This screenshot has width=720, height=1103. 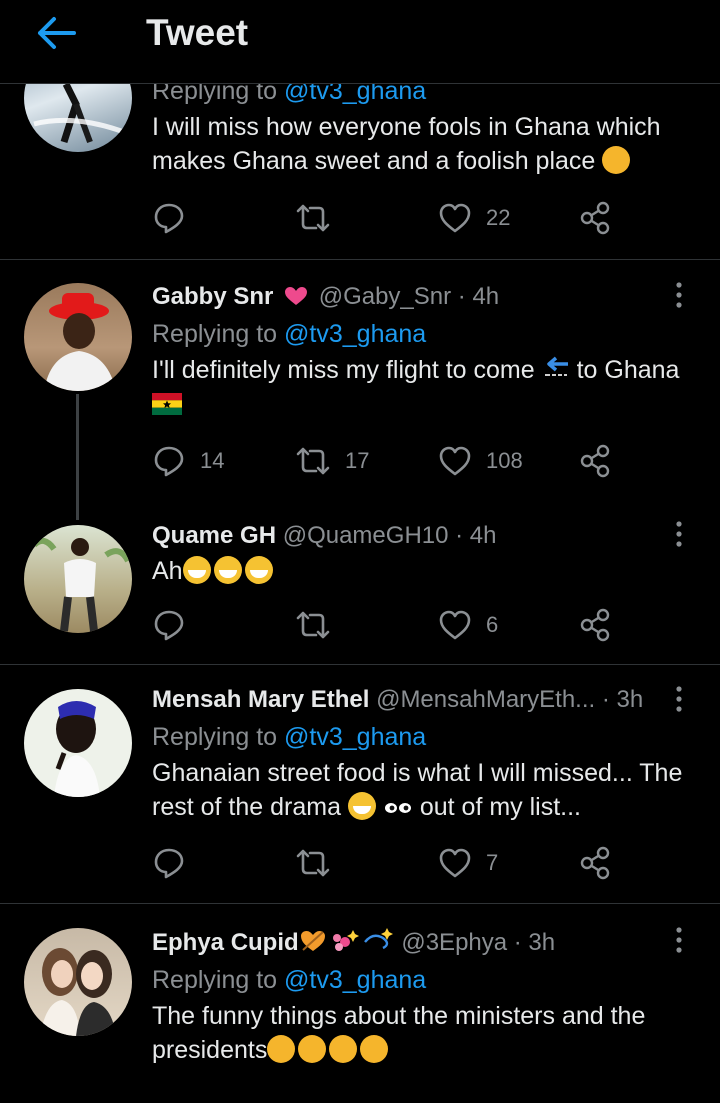 What do you see at coordinates (392, 461) in the screenshot?
I see `tweet-actions: 14 17 108` at bounding box center [392, 461].